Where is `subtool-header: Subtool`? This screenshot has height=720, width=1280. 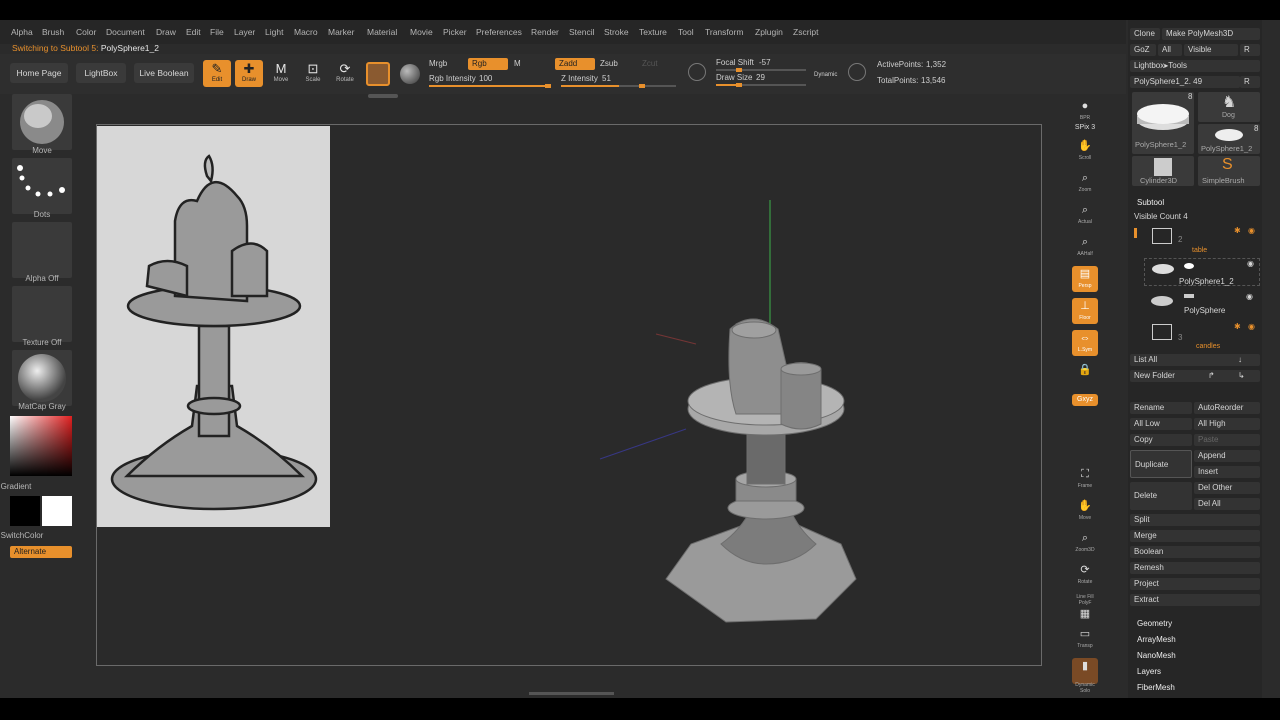 subtool-header: Subtool is located at coordinates (1150, 202).